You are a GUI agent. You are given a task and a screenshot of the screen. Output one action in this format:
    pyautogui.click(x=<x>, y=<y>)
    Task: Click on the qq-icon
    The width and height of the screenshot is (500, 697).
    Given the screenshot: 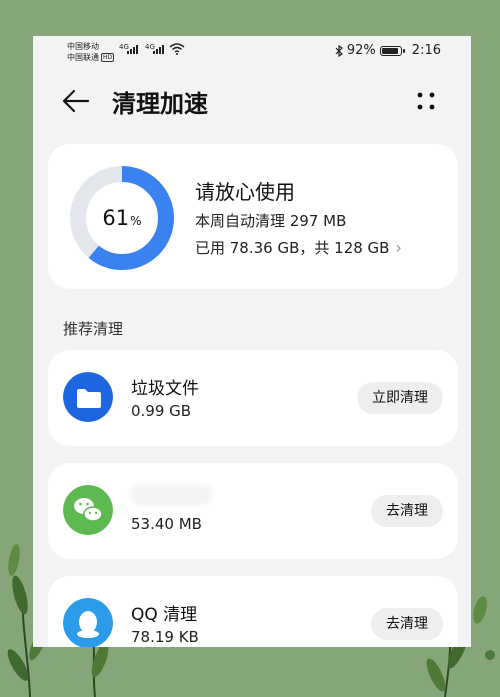 What is the action you would take?
    pyautogui.click(x=88, y=622)
    